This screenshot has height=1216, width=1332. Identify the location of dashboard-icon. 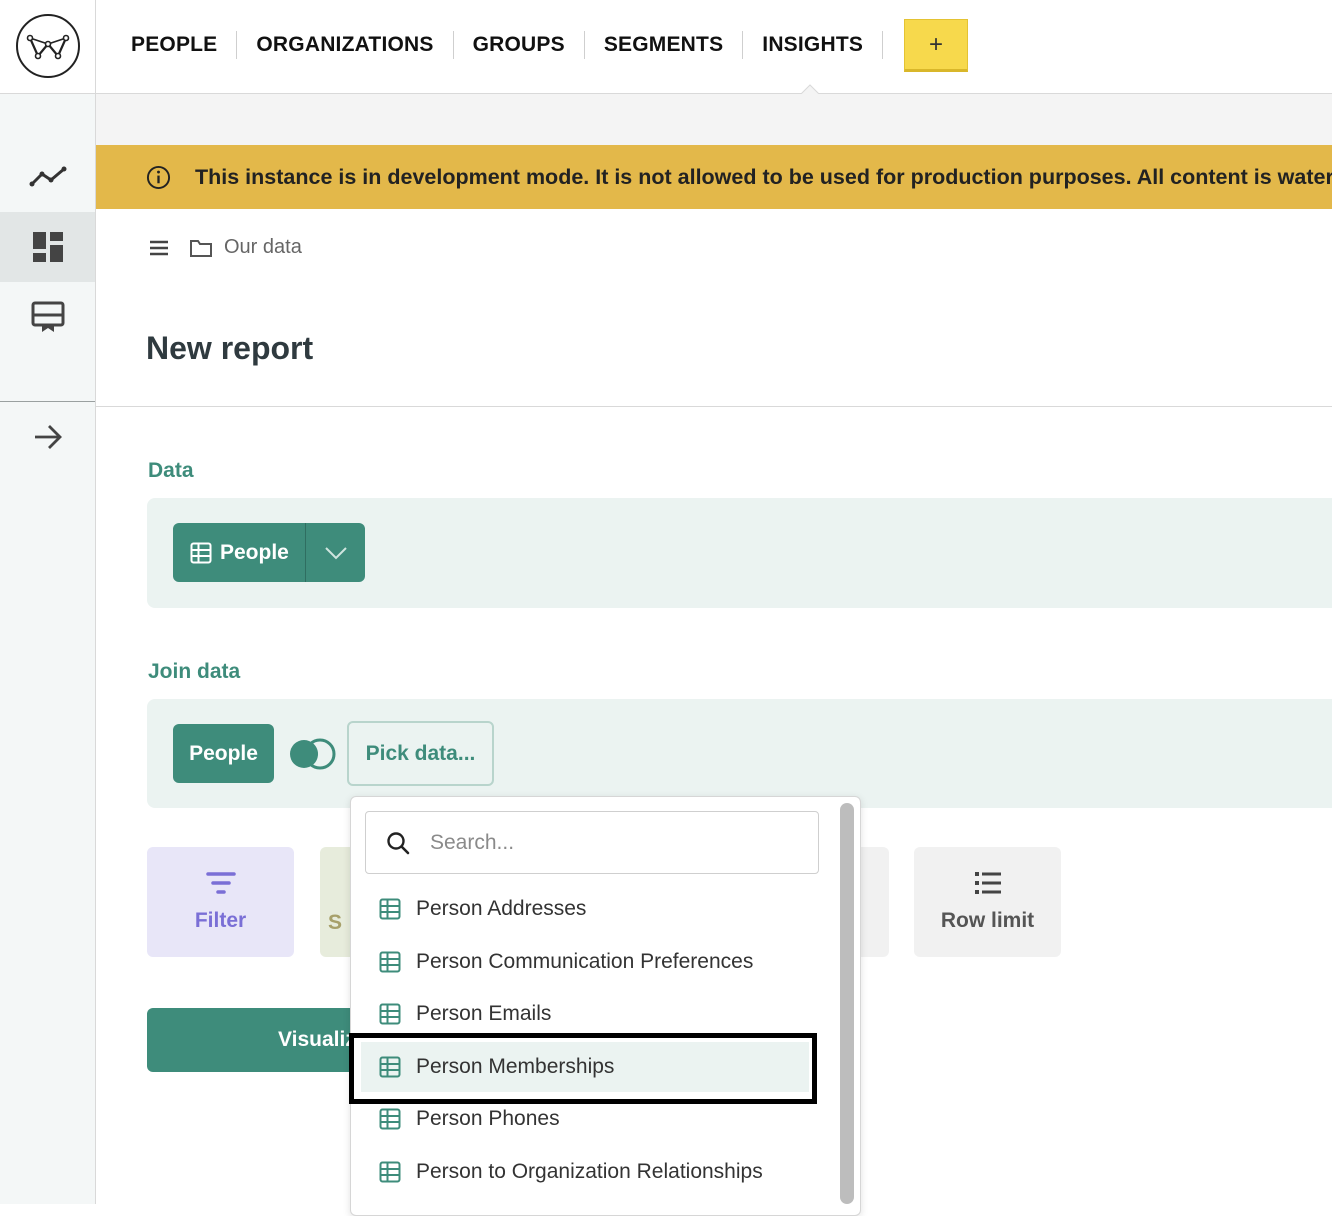
(47, 247).